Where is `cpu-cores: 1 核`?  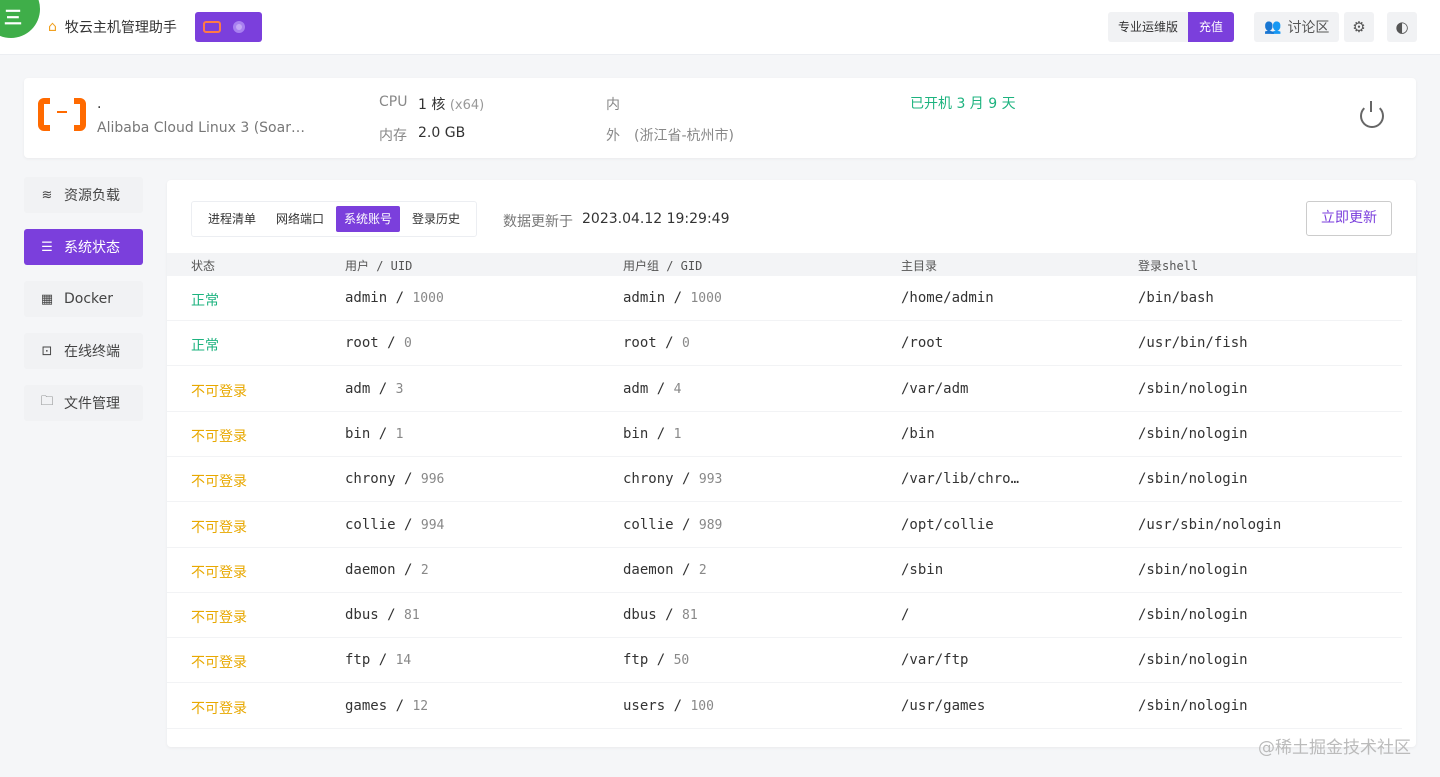 cpu-cores: 1 核 is located at coordinates (432, 105).